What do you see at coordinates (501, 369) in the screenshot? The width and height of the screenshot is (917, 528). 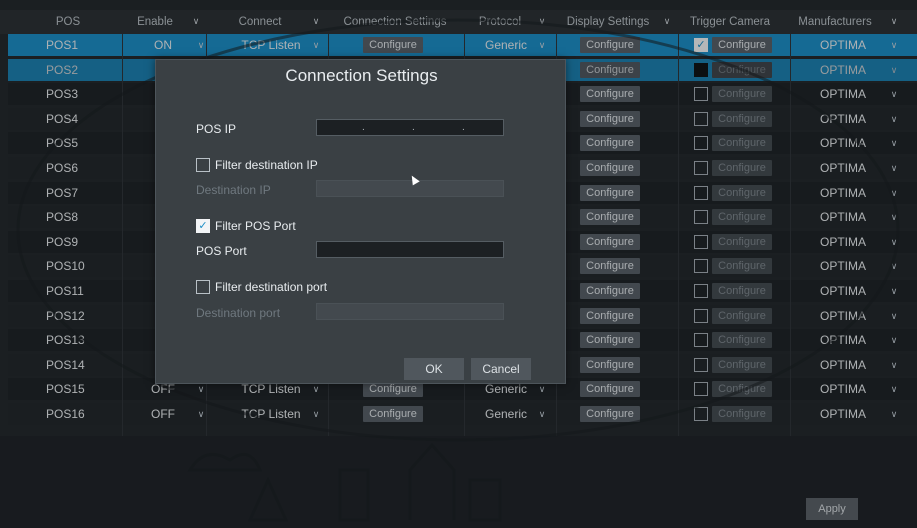 I see `cancel-button: Cancel` at bounding box center [501, 369].